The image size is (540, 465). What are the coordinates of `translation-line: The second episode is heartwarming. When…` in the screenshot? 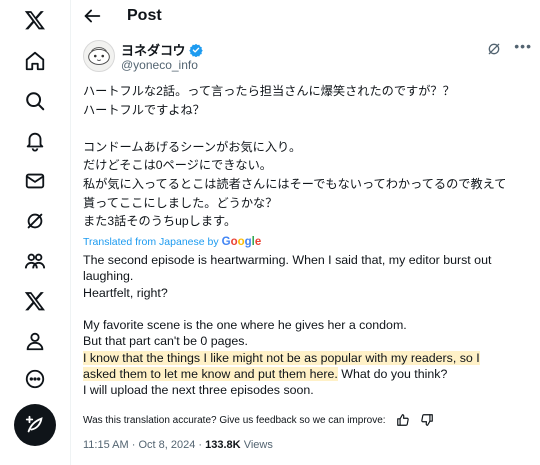 It's located at (287, 260).